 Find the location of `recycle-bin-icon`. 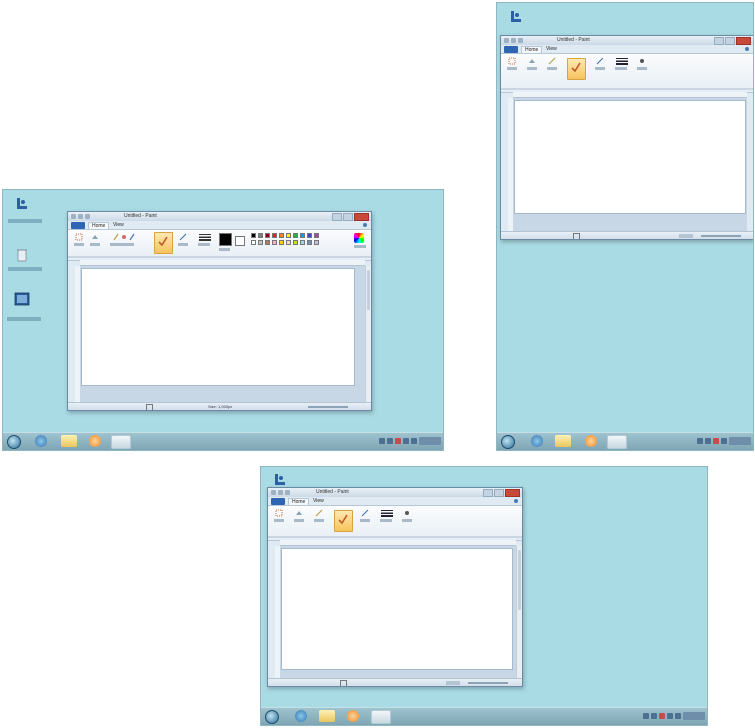

recycle-bin-icon is located at coordinates (22, 254).